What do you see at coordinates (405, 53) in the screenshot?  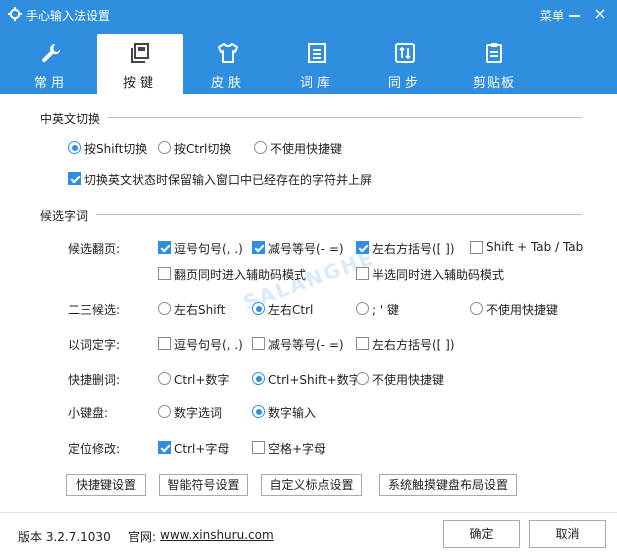 I see `sync-icon` at bounding box center [405, 53].